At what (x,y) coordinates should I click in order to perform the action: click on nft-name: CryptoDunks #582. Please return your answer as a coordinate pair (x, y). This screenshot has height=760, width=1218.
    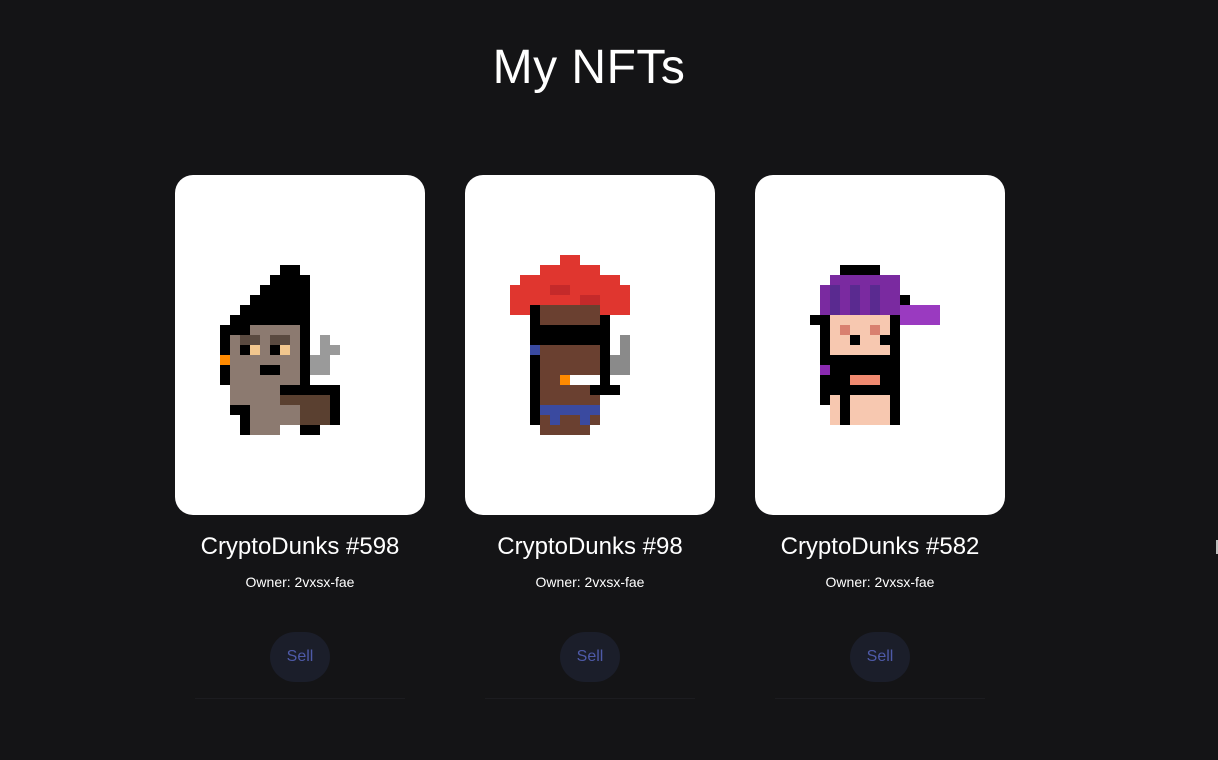
    Looking at the image, I should click on (880, 546).